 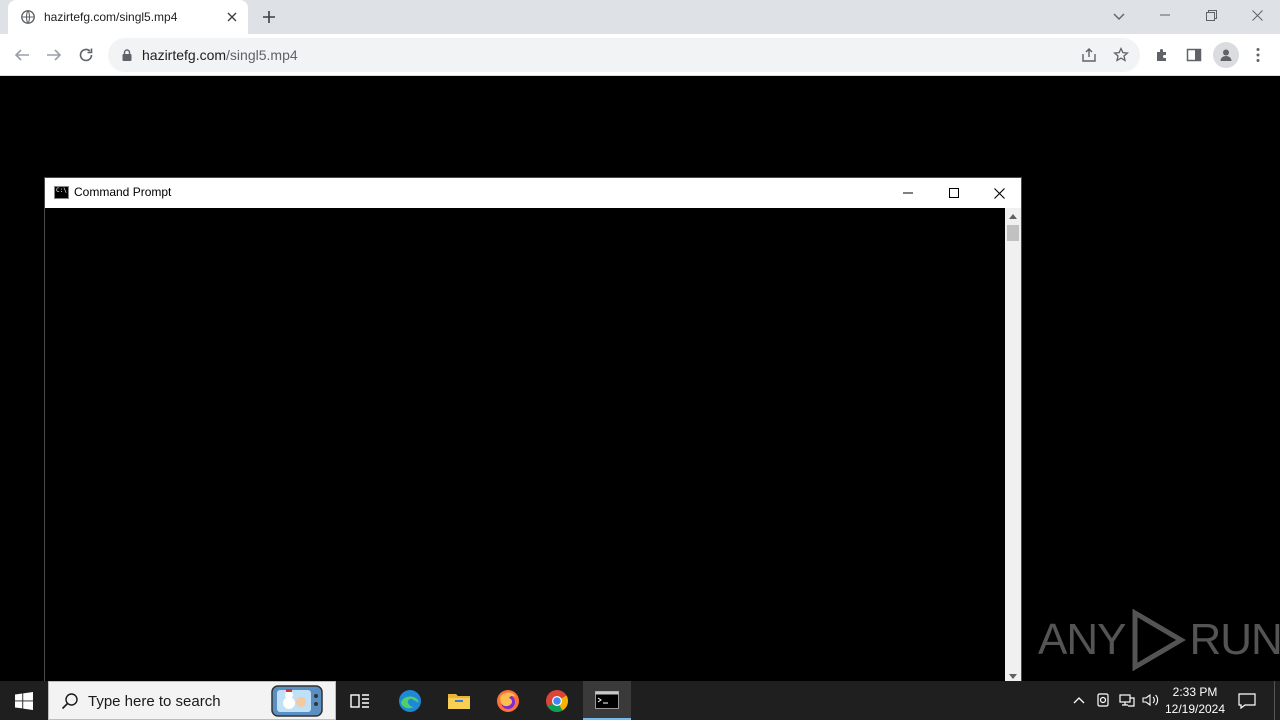 I want to click on anyrun-watermark: ANY RUN, so click(x=1159, y=640).